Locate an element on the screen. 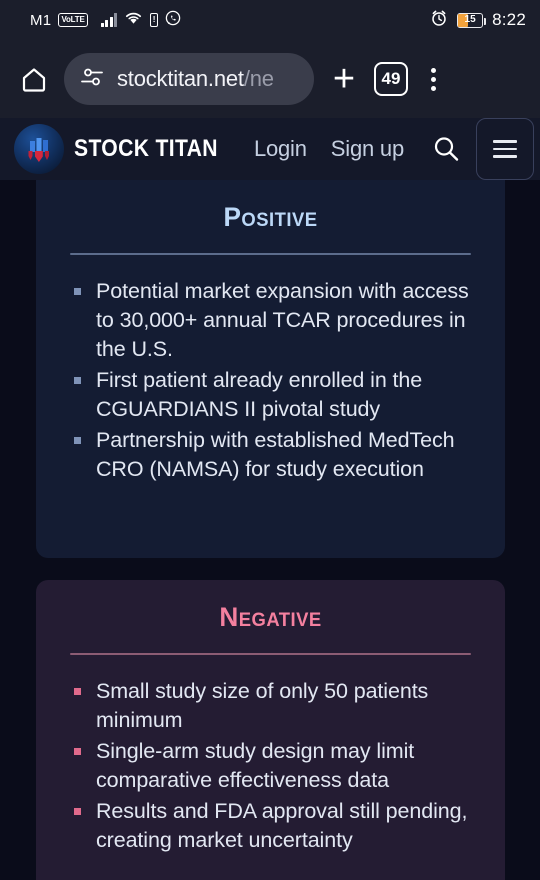 The height and width of the screenshot is (880, 540). status-bar-clock: 8:22 is located at coordinates (509, 19).